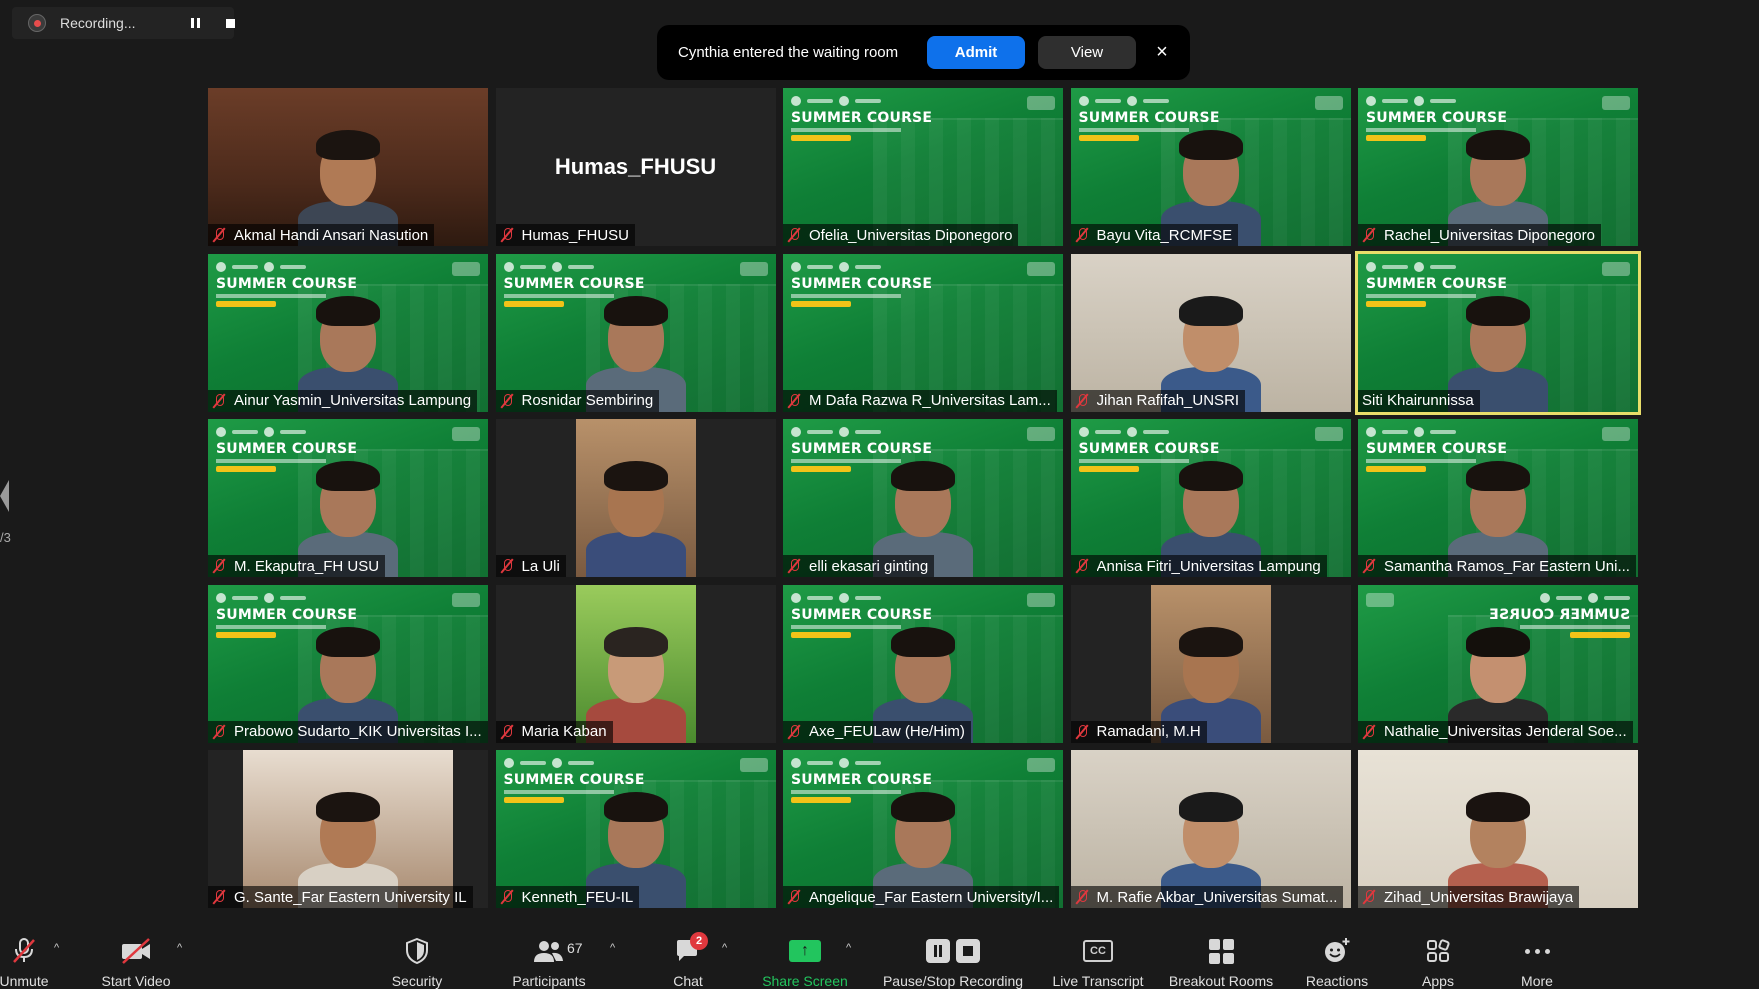  What do you see at coordinates (530, 566) in the screenshot?
I see `participant-name-label: La Uli` at bounding box center [530, 566].